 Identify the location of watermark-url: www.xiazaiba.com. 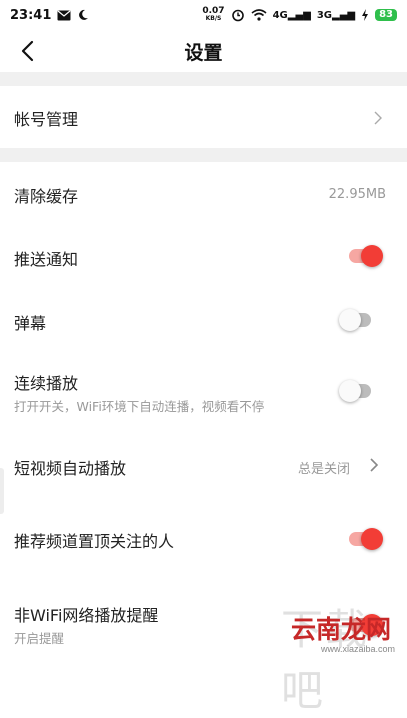
(357, 649).